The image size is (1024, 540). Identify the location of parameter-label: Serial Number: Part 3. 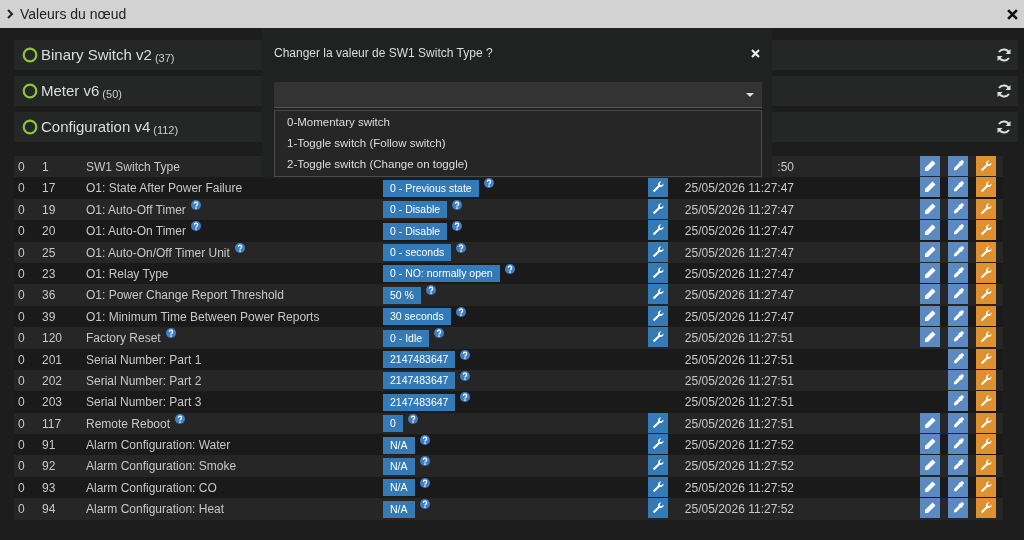
(144, 403).